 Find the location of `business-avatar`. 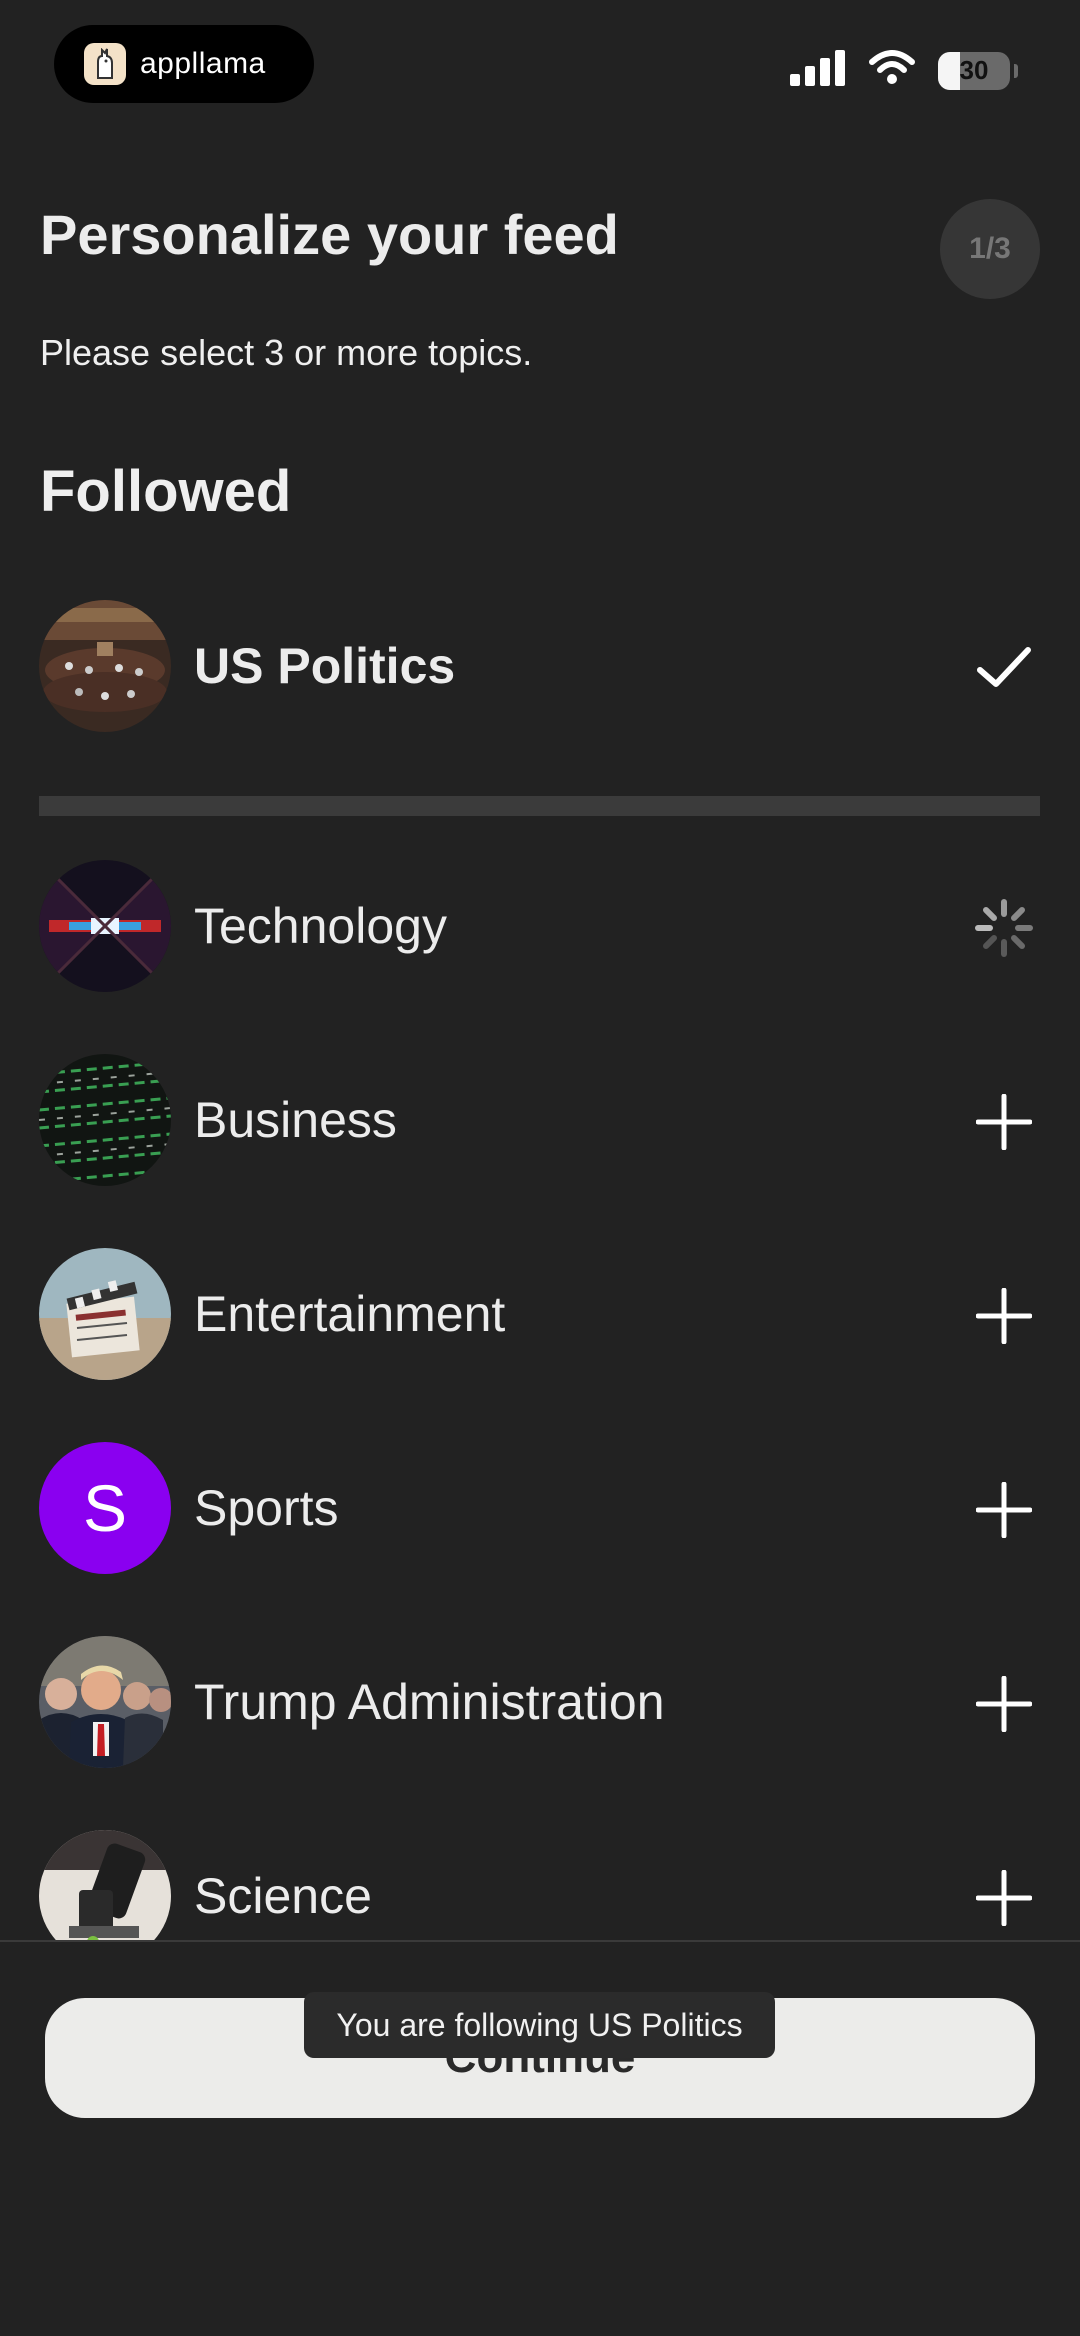

business-avatar is located at coordinates (105, 1120).